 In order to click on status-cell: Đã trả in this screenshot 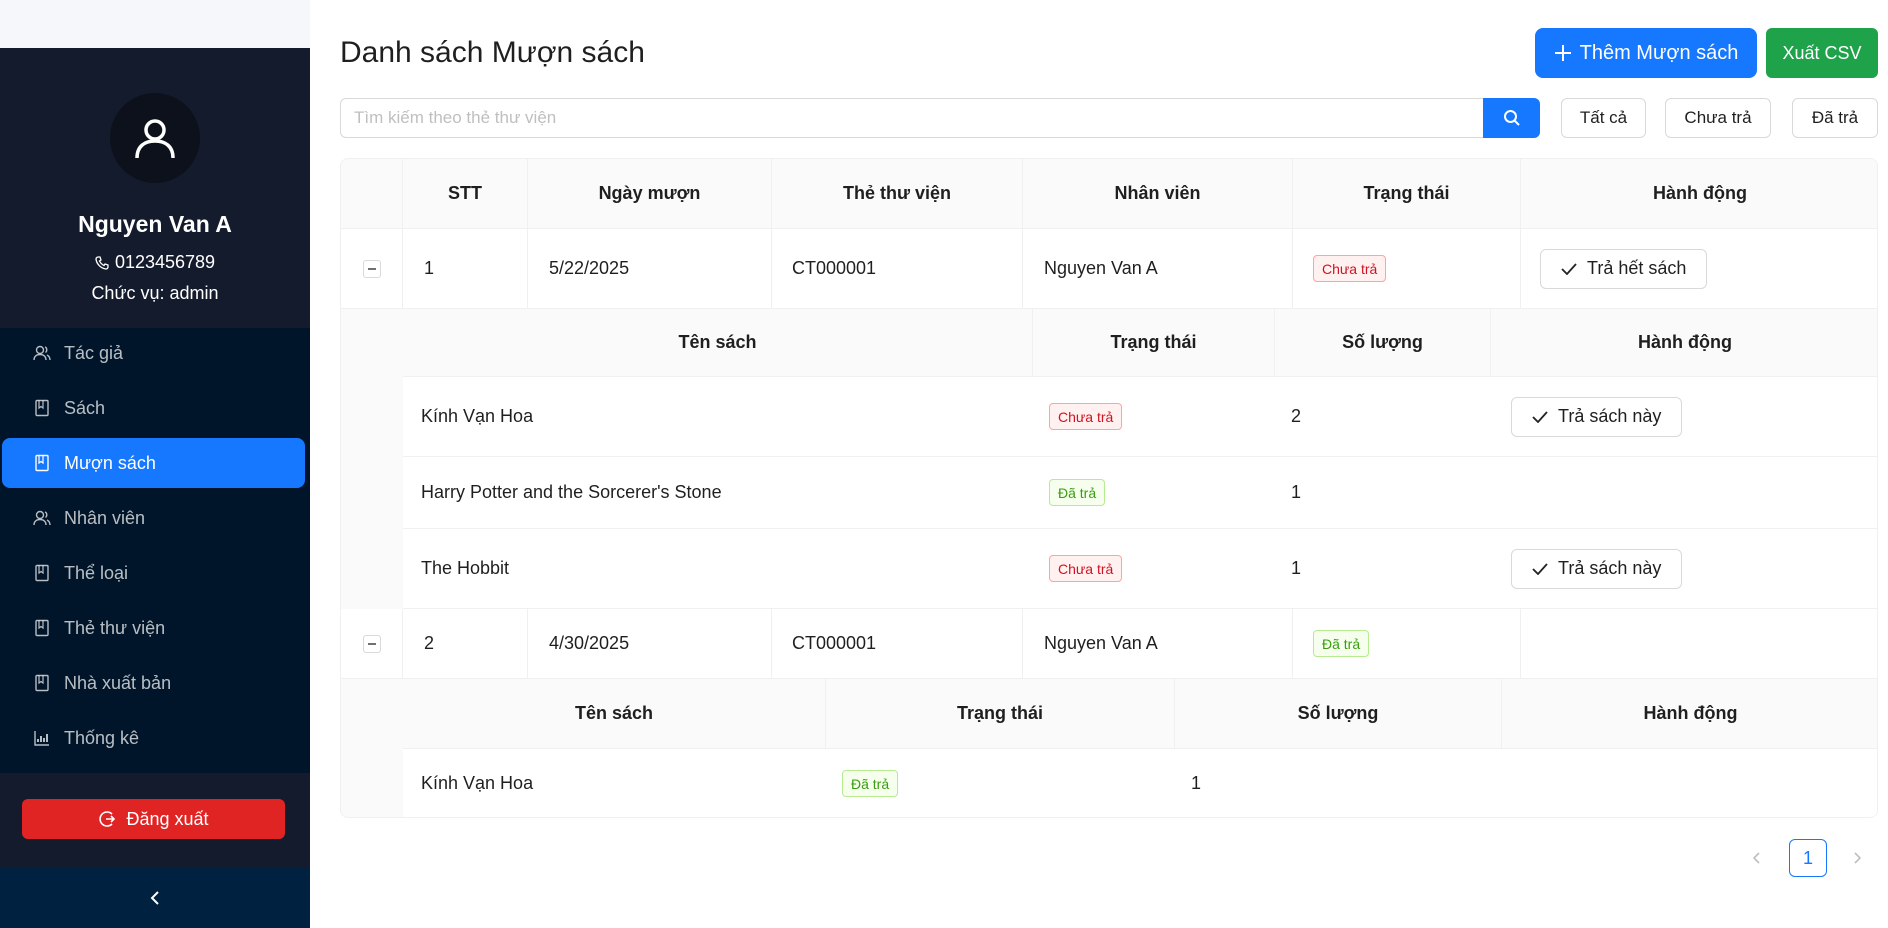, I will do `click(1407, 643)`.